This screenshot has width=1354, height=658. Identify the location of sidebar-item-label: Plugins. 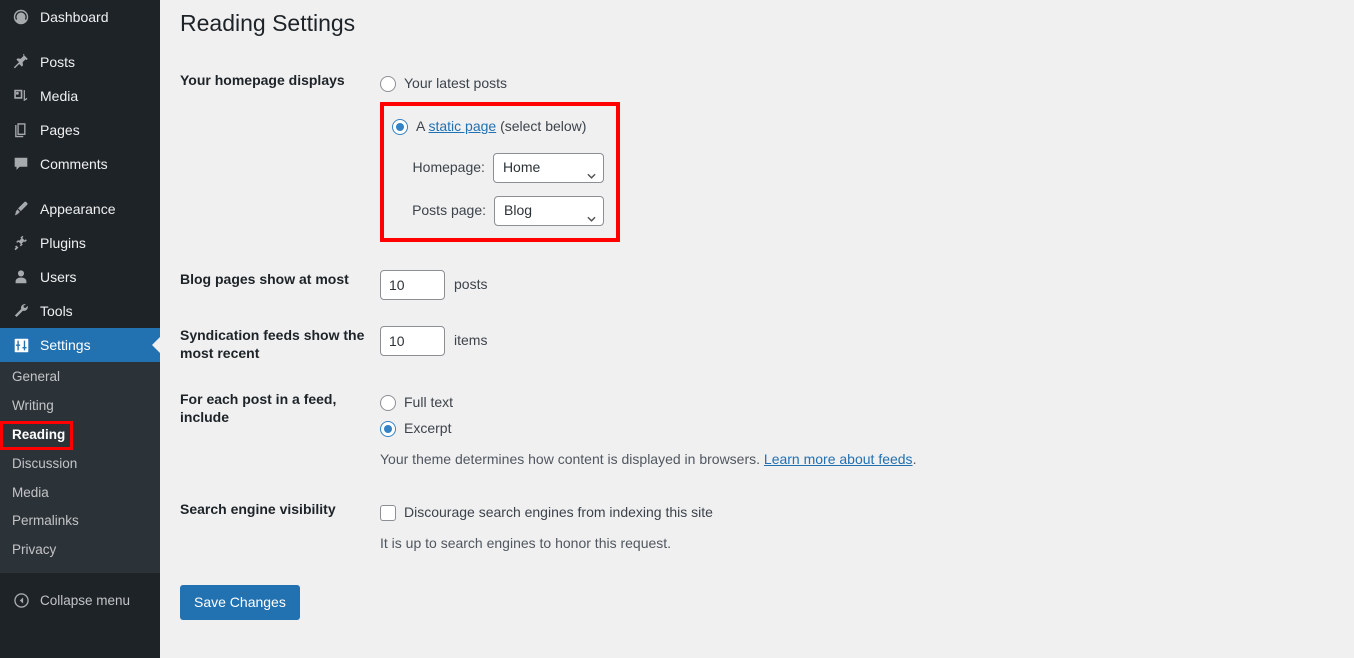
(63, 242).